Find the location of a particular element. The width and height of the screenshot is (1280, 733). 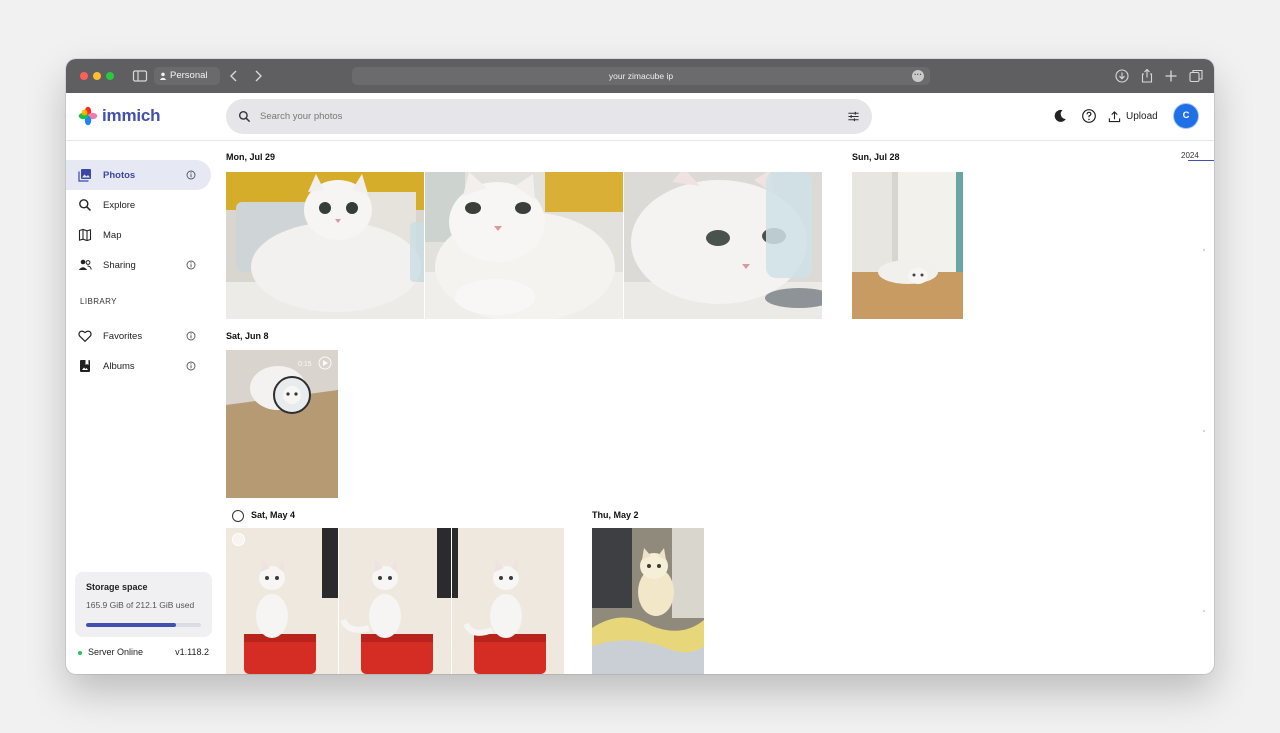

dark-mode-icon is located at coordinates (1060, 116).